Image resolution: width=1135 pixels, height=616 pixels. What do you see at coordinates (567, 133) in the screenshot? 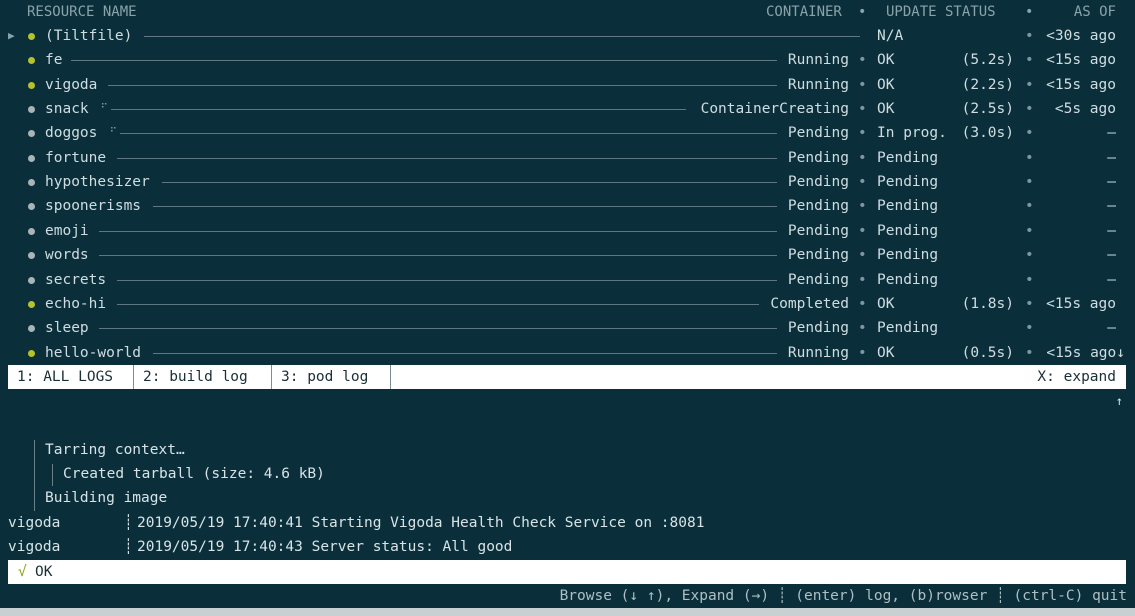
I see `resource-row: doggos ⠋ Pending • In prog. (3.0s) • –` at bounding box center [567, 133].